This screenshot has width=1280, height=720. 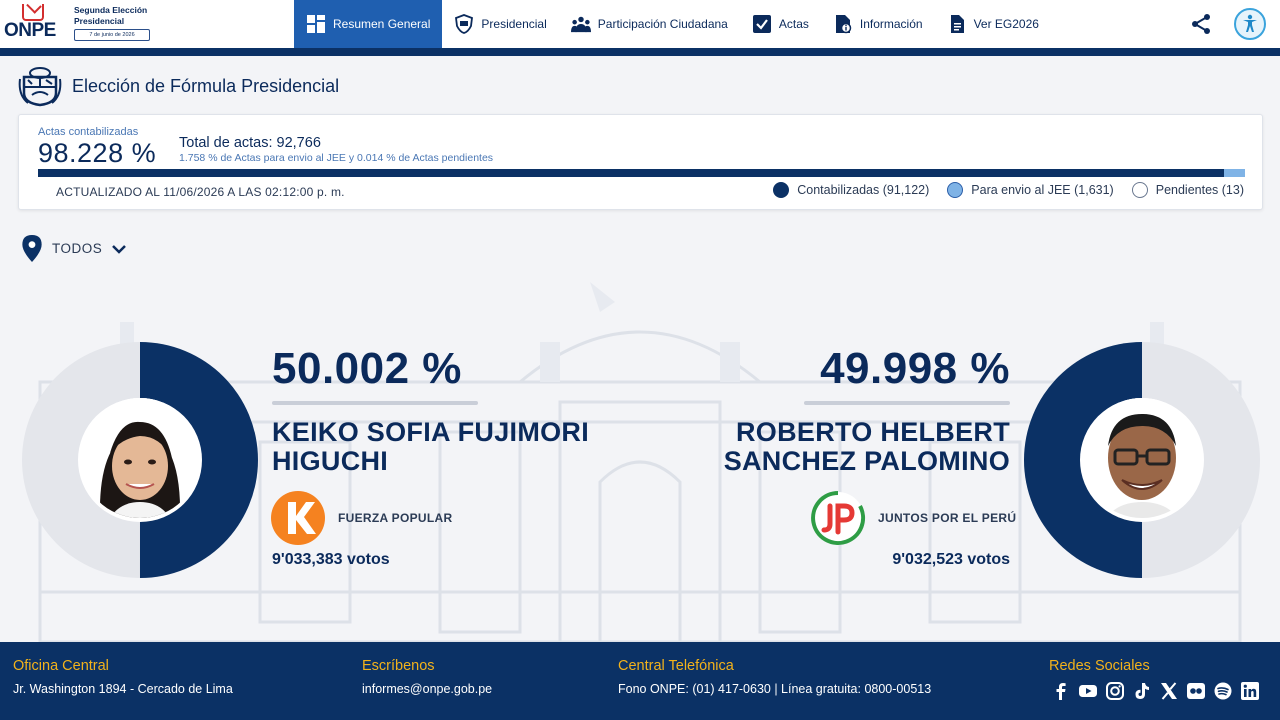 I want to click on nav-label: Actas, so click(x=793, y=24).